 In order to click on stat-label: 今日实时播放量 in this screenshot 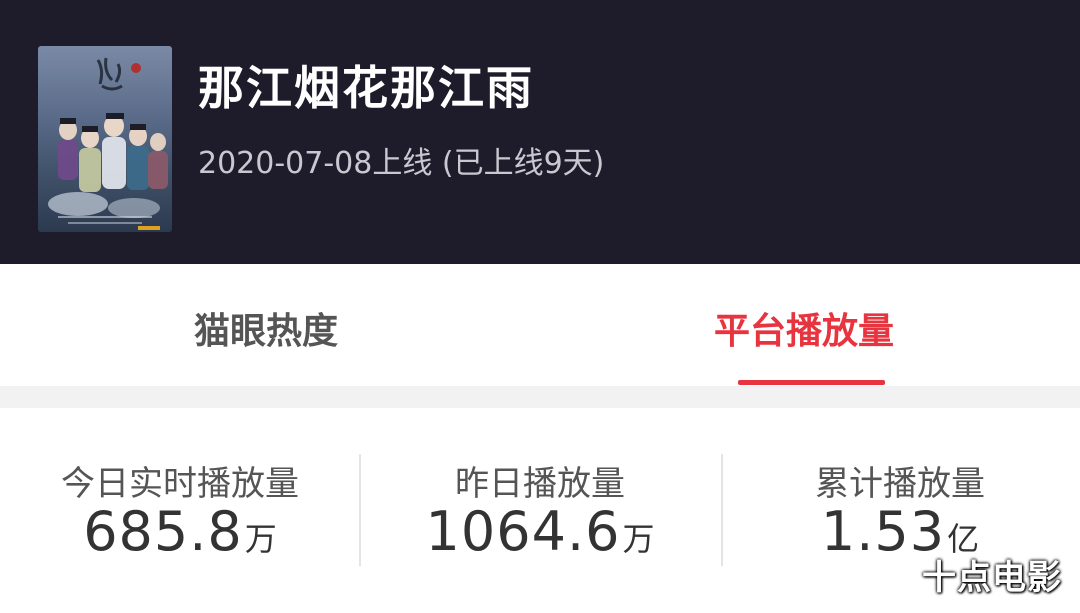, I will do `click(180, 484)`.